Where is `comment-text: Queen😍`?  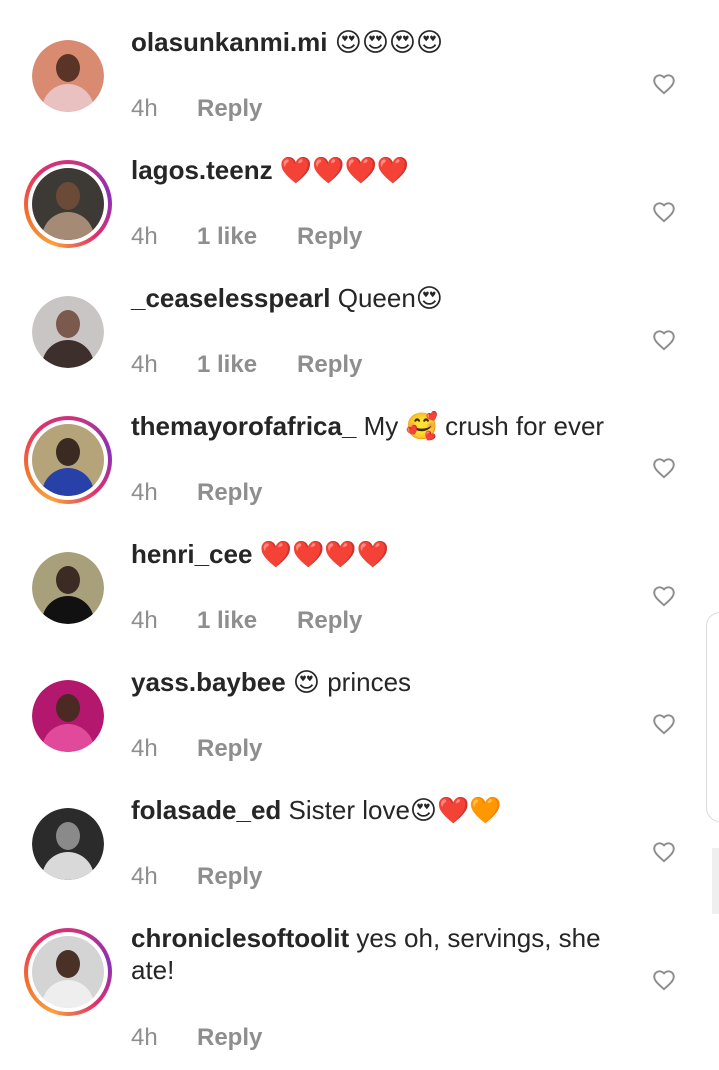
comment-text: Queen😍 is located at coordinates (386, 298).